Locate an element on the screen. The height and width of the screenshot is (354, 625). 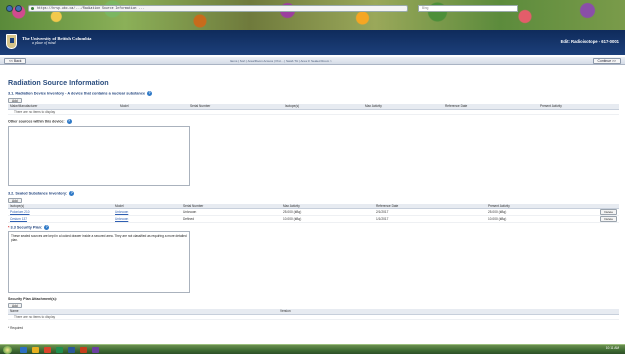
page-title: Radiation Source Information is located at coordinates (58, 82).